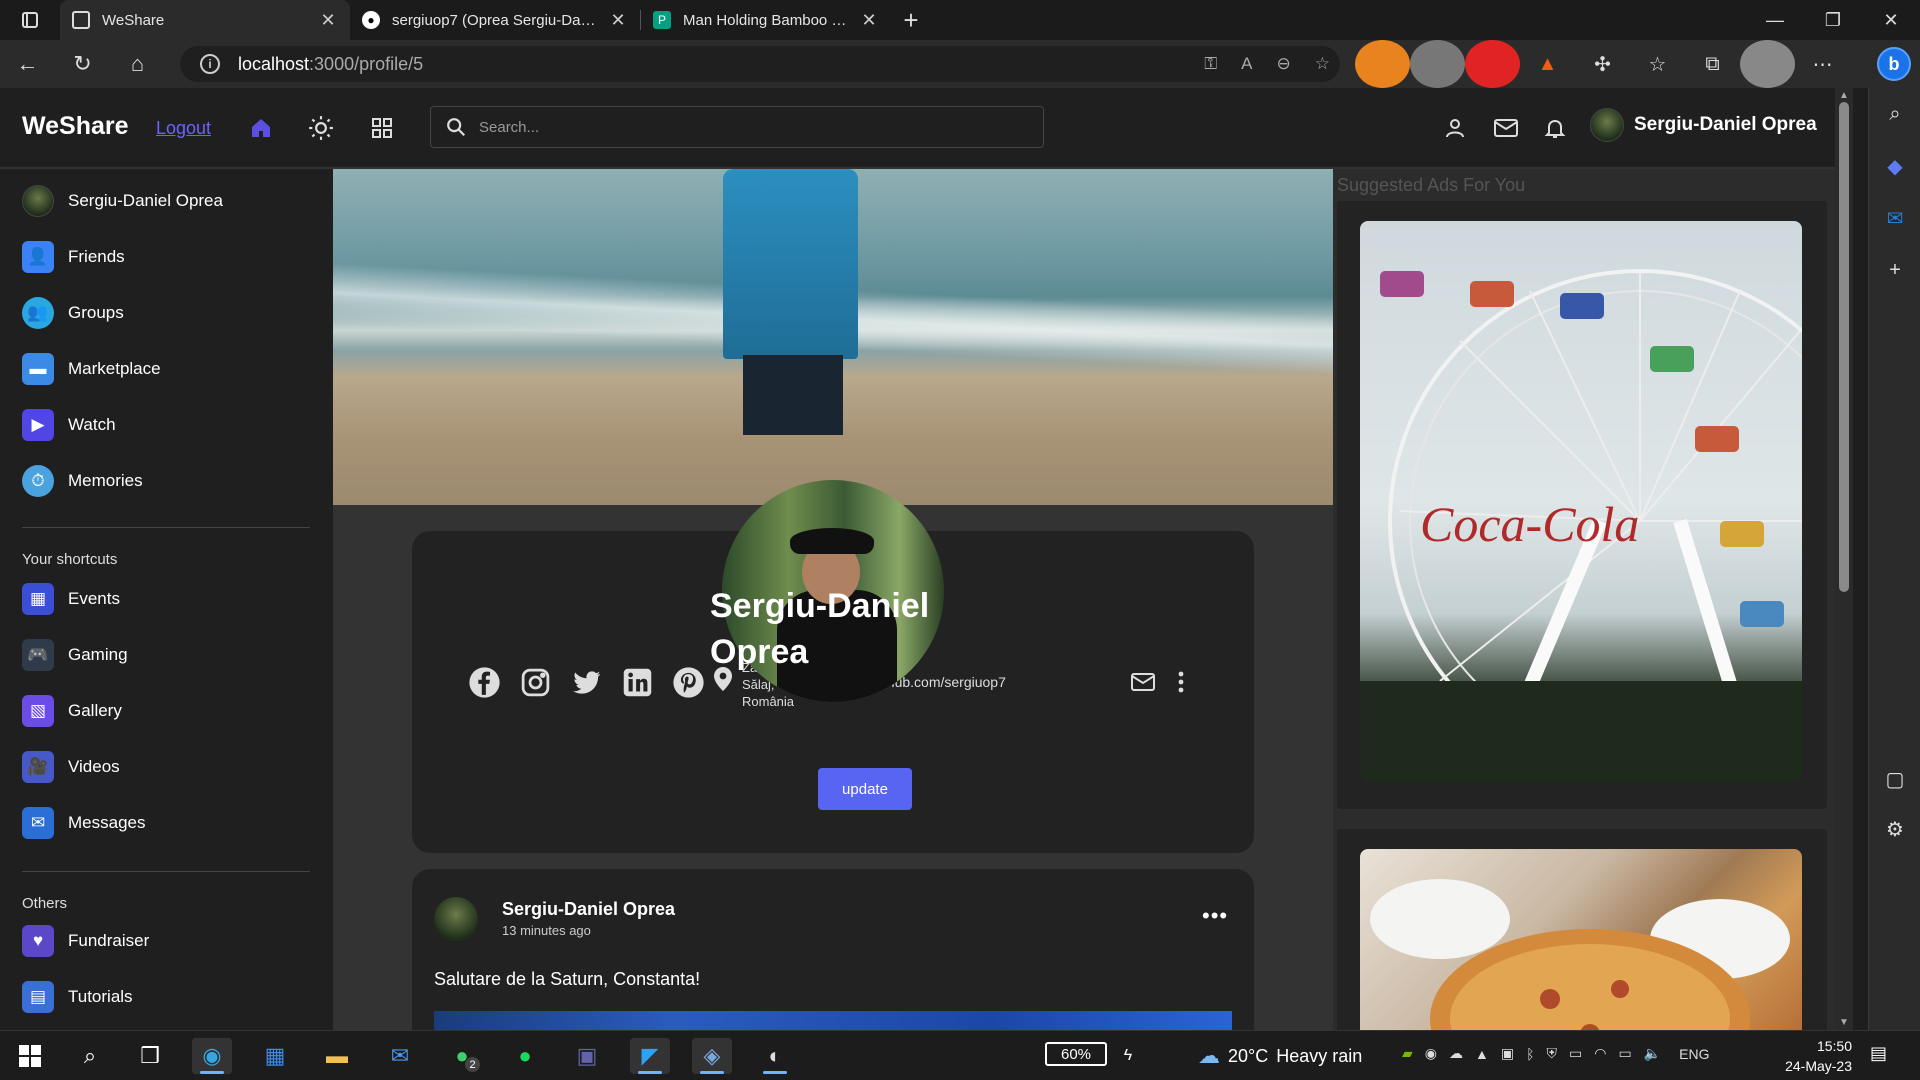 This screenshot has height=1080, width=1920. I want to click on tab-pexels: P Man Holding Bamboo Plant Wea ✕, so click(766, 20).